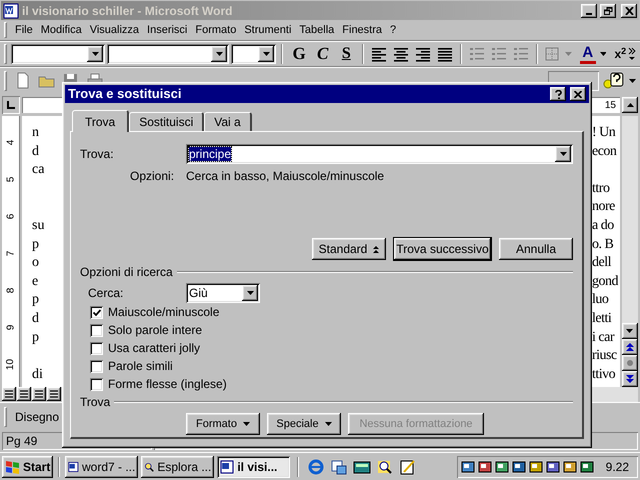  Describe the element at coordinates (376, 249) in the screenshot. I see `collapse-icon` at that location.